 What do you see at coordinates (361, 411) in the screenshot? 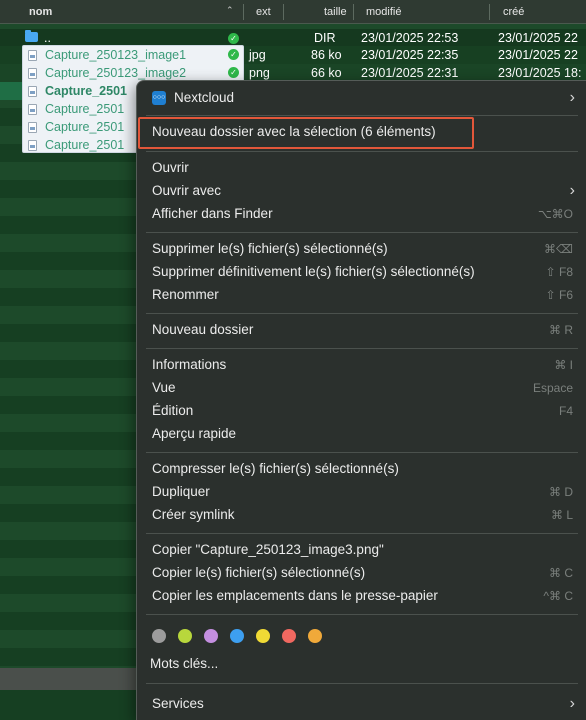
I see `menu-item-edit: Édition F4` at bounding box center [361, 411].